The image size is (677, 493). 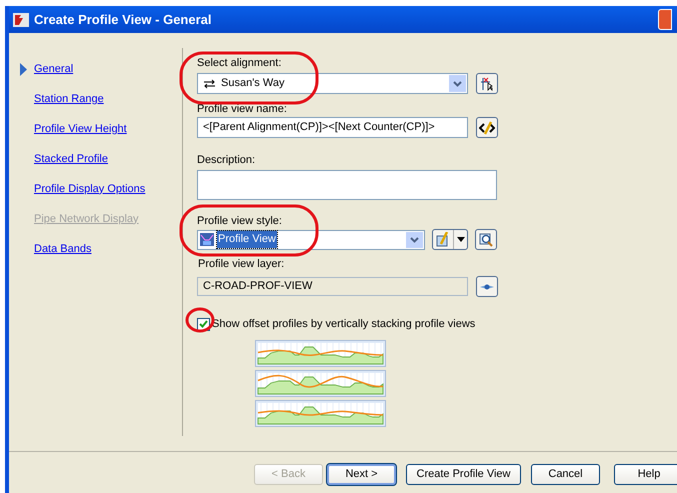 What do you see at coordinates (123, 19) in the screenshot?
I see `window-title: Create Profile View - General` at bounding box center [123, 19].